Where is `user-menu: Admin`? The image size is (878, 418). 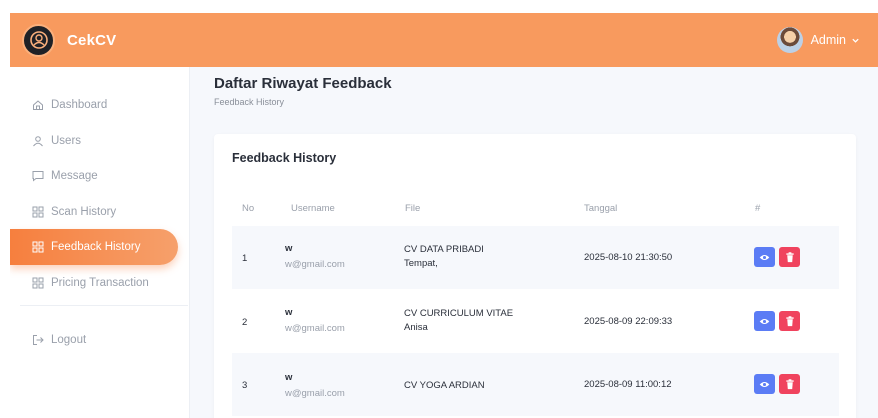 user-menu: Admin is located at coordinates (818, 40).